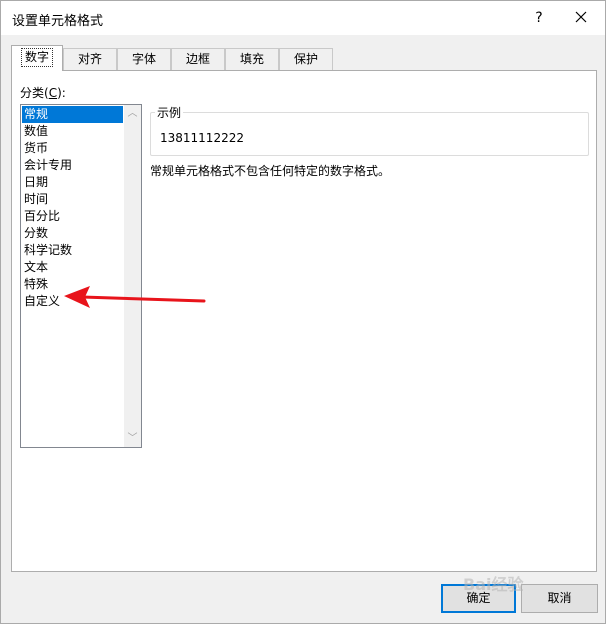 This screenshot has height=624, width=606. What do you see at coordinates (132, 276) in the screenshot?
I see `category-scrollbar: ︿ ﹀` at bounding box center [132, 276].